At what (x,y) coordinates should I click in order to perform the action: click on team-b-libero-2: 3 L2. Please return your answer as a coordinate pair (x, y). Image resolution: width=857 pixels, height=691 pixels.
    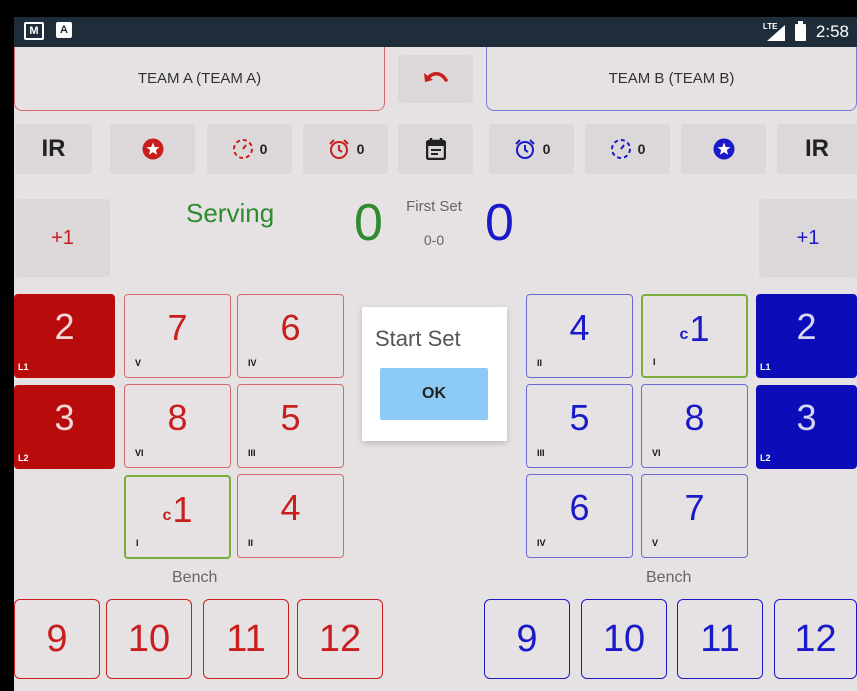
    Looking at the image, I should click on (806, 427).